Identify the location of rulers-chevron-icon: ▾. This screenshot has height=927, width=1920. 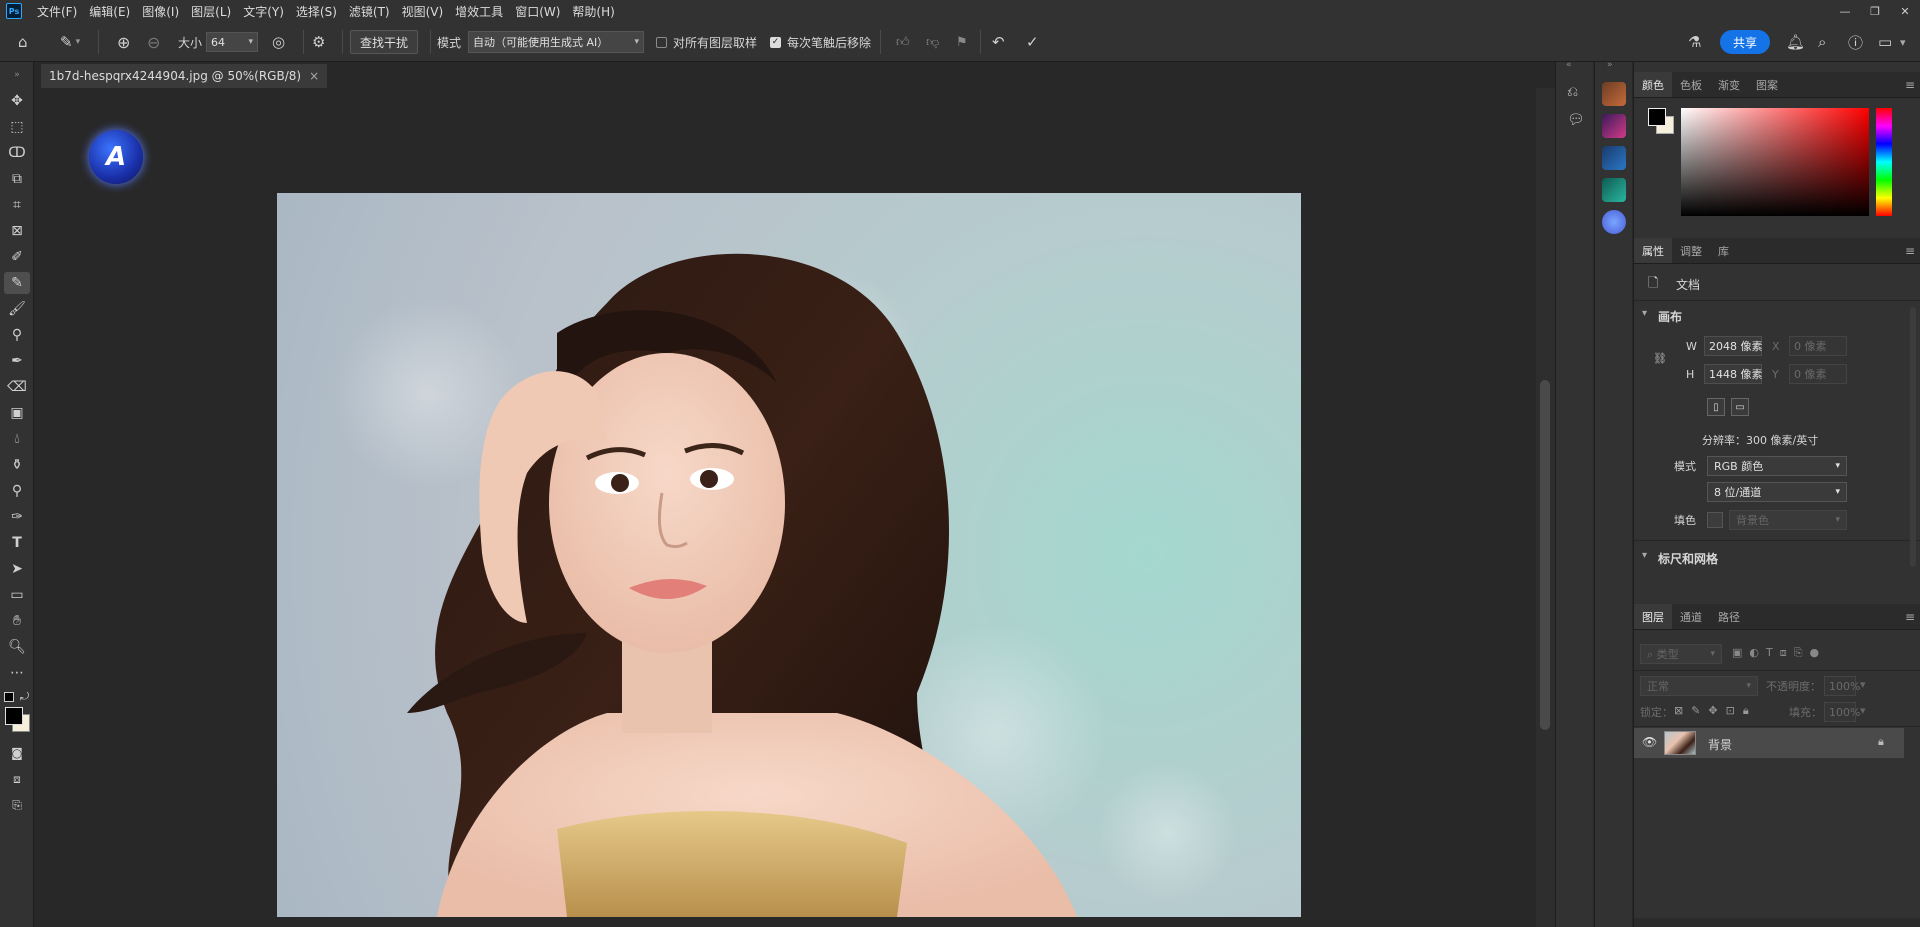
(1644, 555).